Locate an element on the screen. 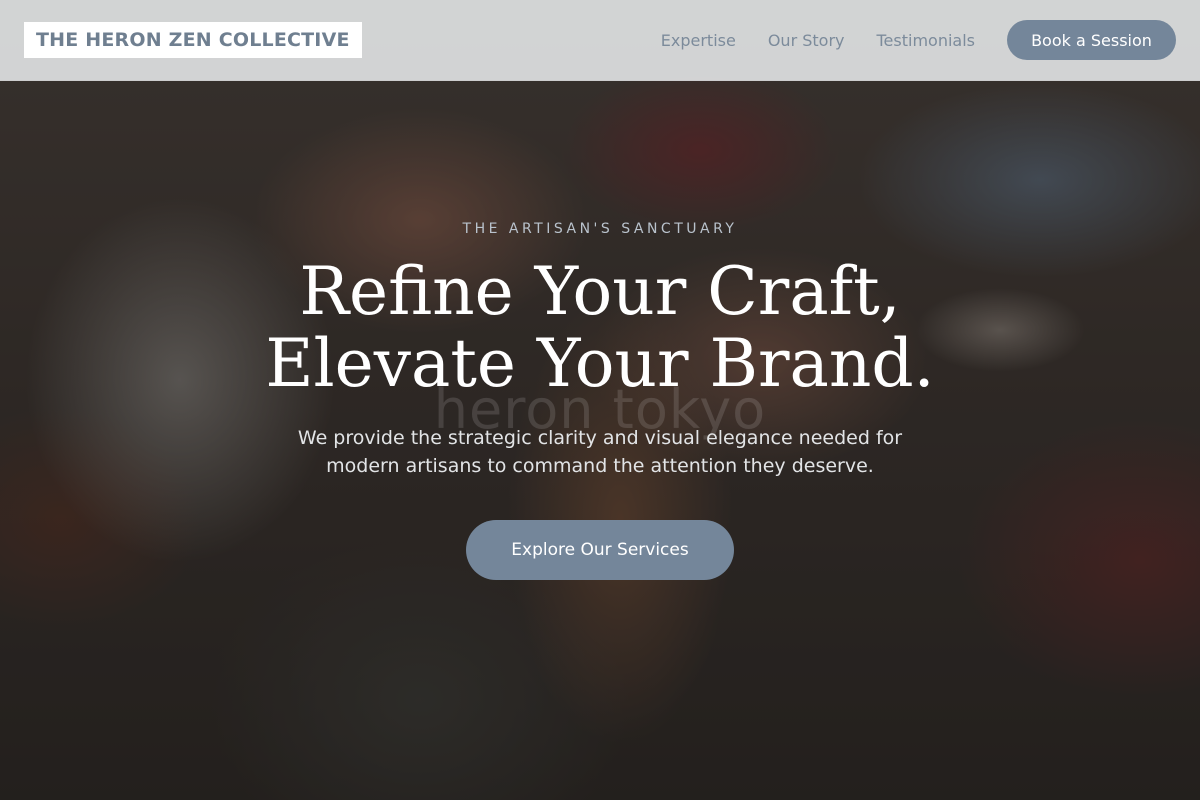 The height and width of the screenshot is (800, 1200). hero-headline-line-2: Elevate Your Brand. is located at coordinates (600, 363).